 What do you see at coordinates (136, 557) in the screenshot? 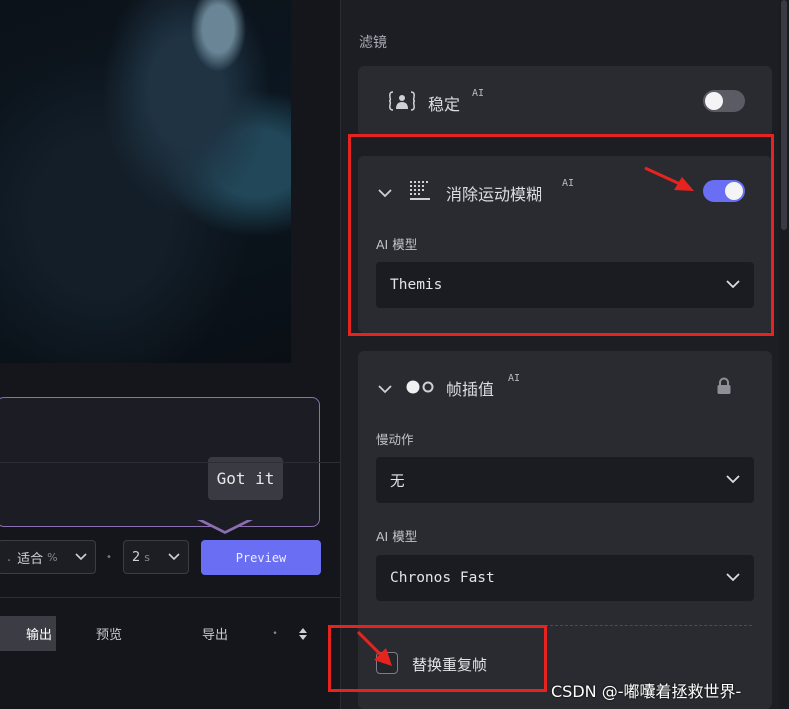
I see `duration-value: 2` at bounding box center [136, 557].